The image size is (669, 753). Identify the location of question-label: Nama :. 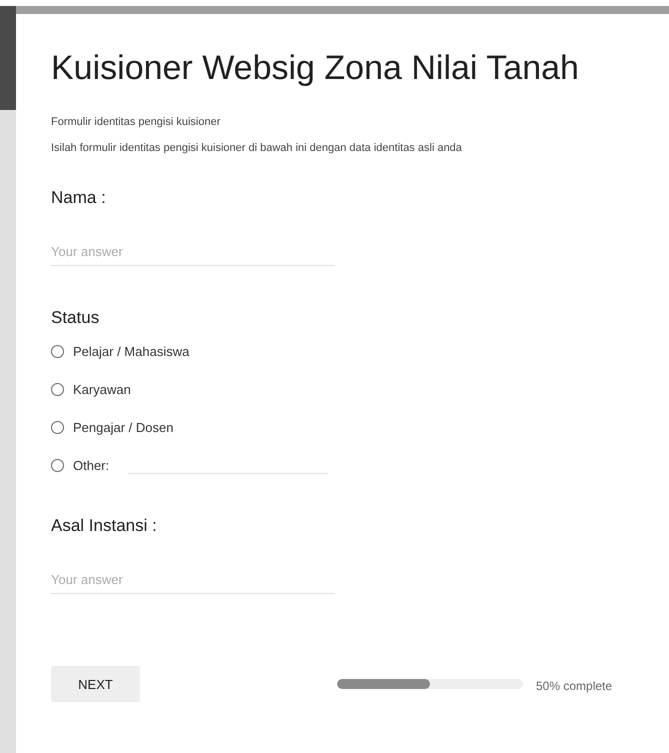
(79, 198).